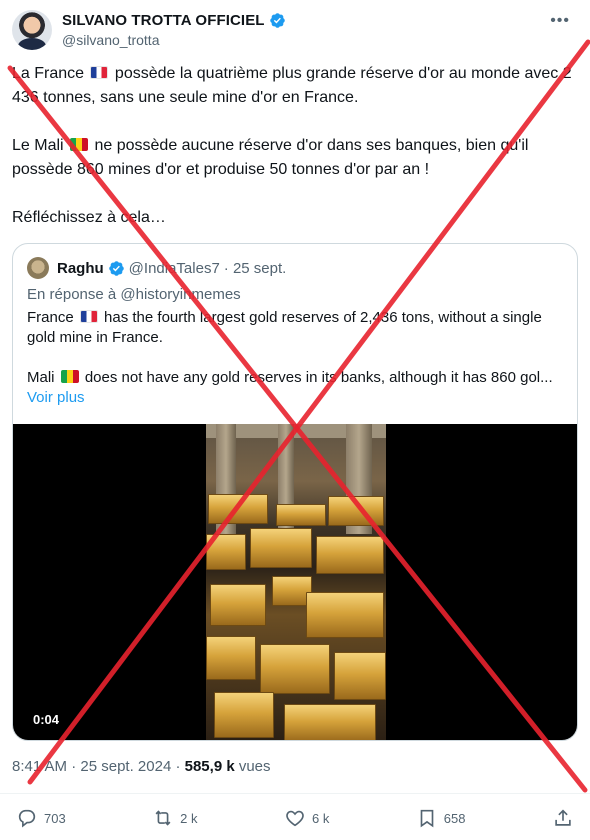  What do you see at coordinates (134, 294) in the screenshot?
I see `reply-to-label: En réponse à @historyinmemes` at bounding box center [134, 294].